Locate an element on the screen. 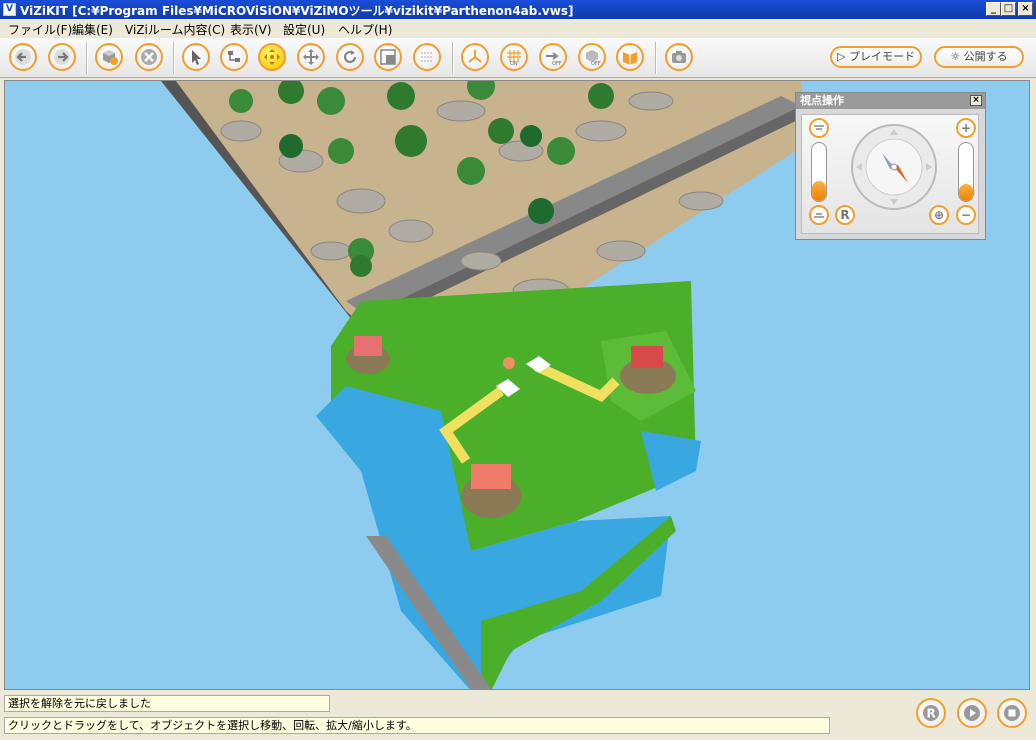 This screenshot has width=1036, height=740. marker is located at coordinates (509, 363).